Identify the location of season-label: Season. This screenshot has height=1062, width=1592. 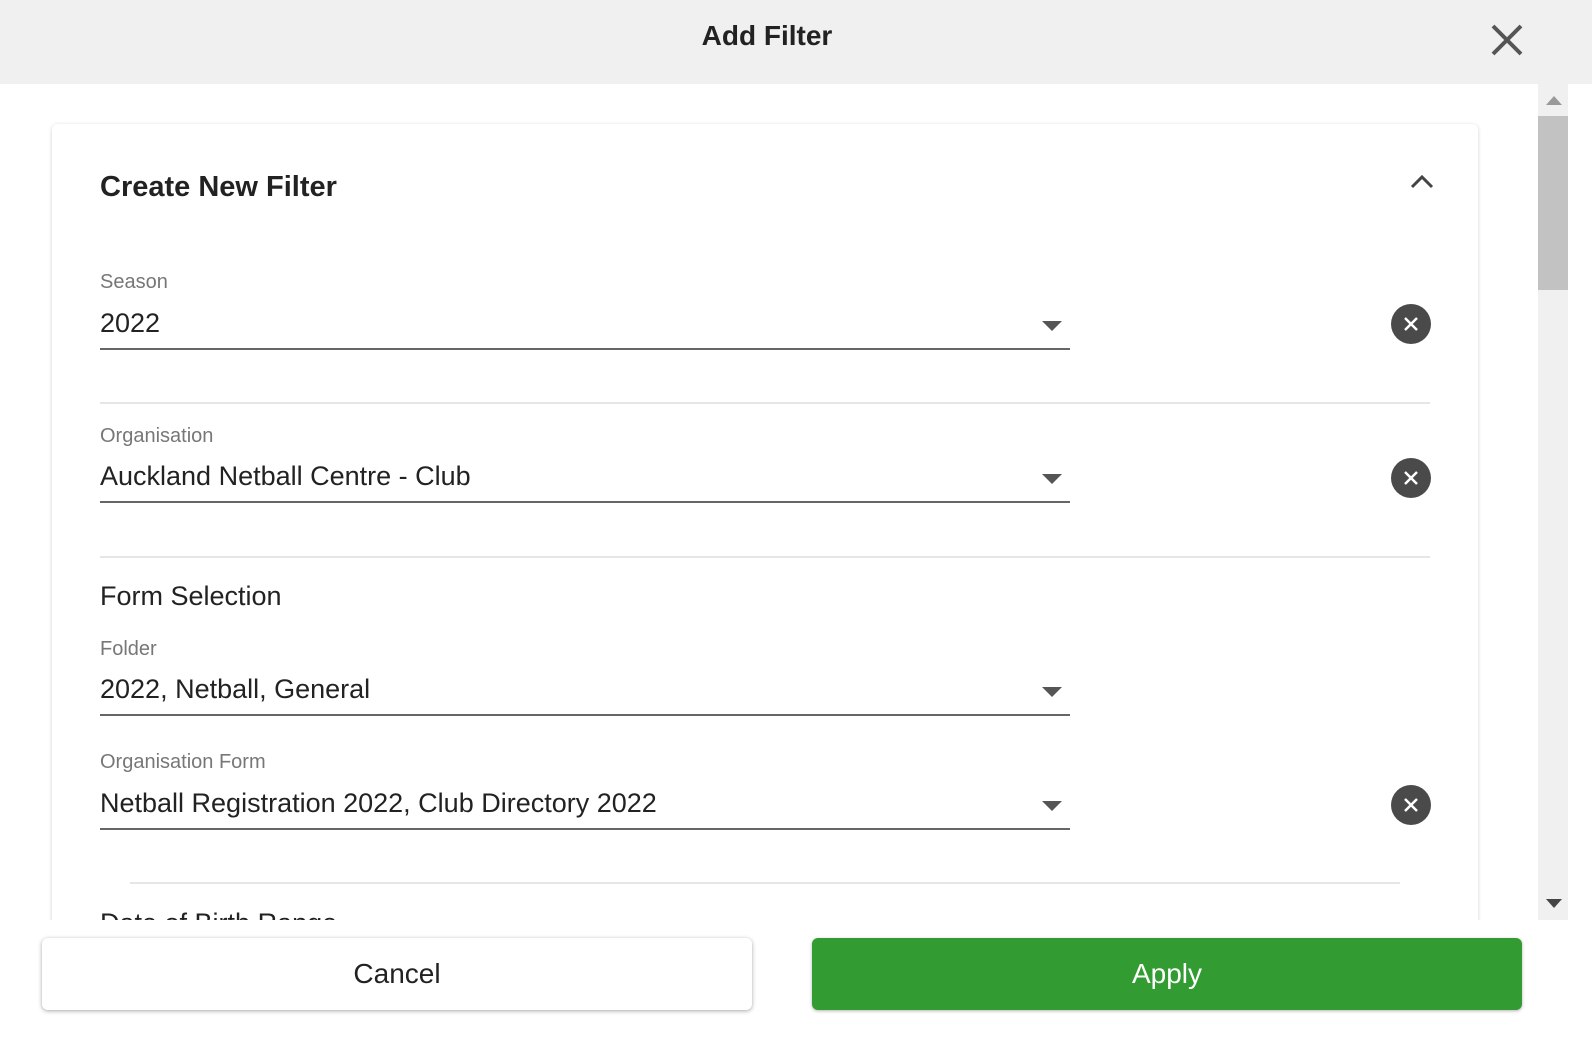
(134, 282).